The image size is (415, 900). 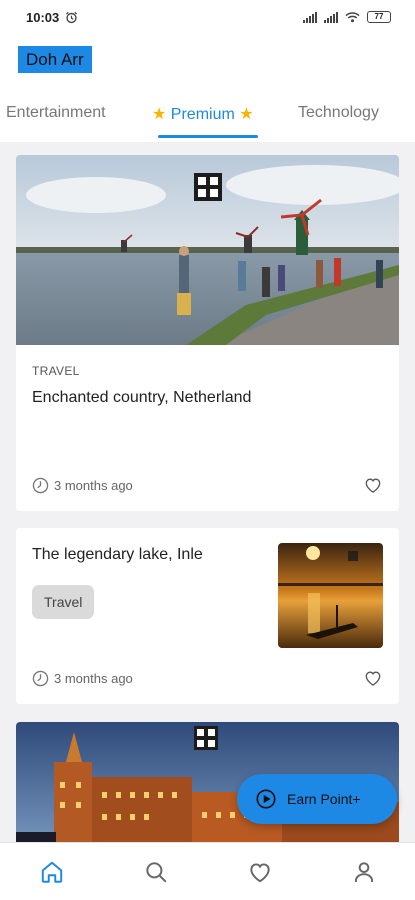 I want to click on profile-icon, so click(x=364, y=872).